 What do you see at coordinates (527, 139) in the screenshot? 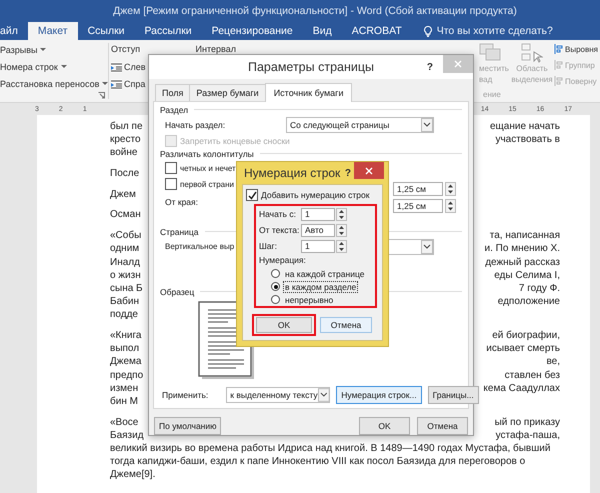
I see `text-fragment: участвовать в` at bounding box center [527, 139].